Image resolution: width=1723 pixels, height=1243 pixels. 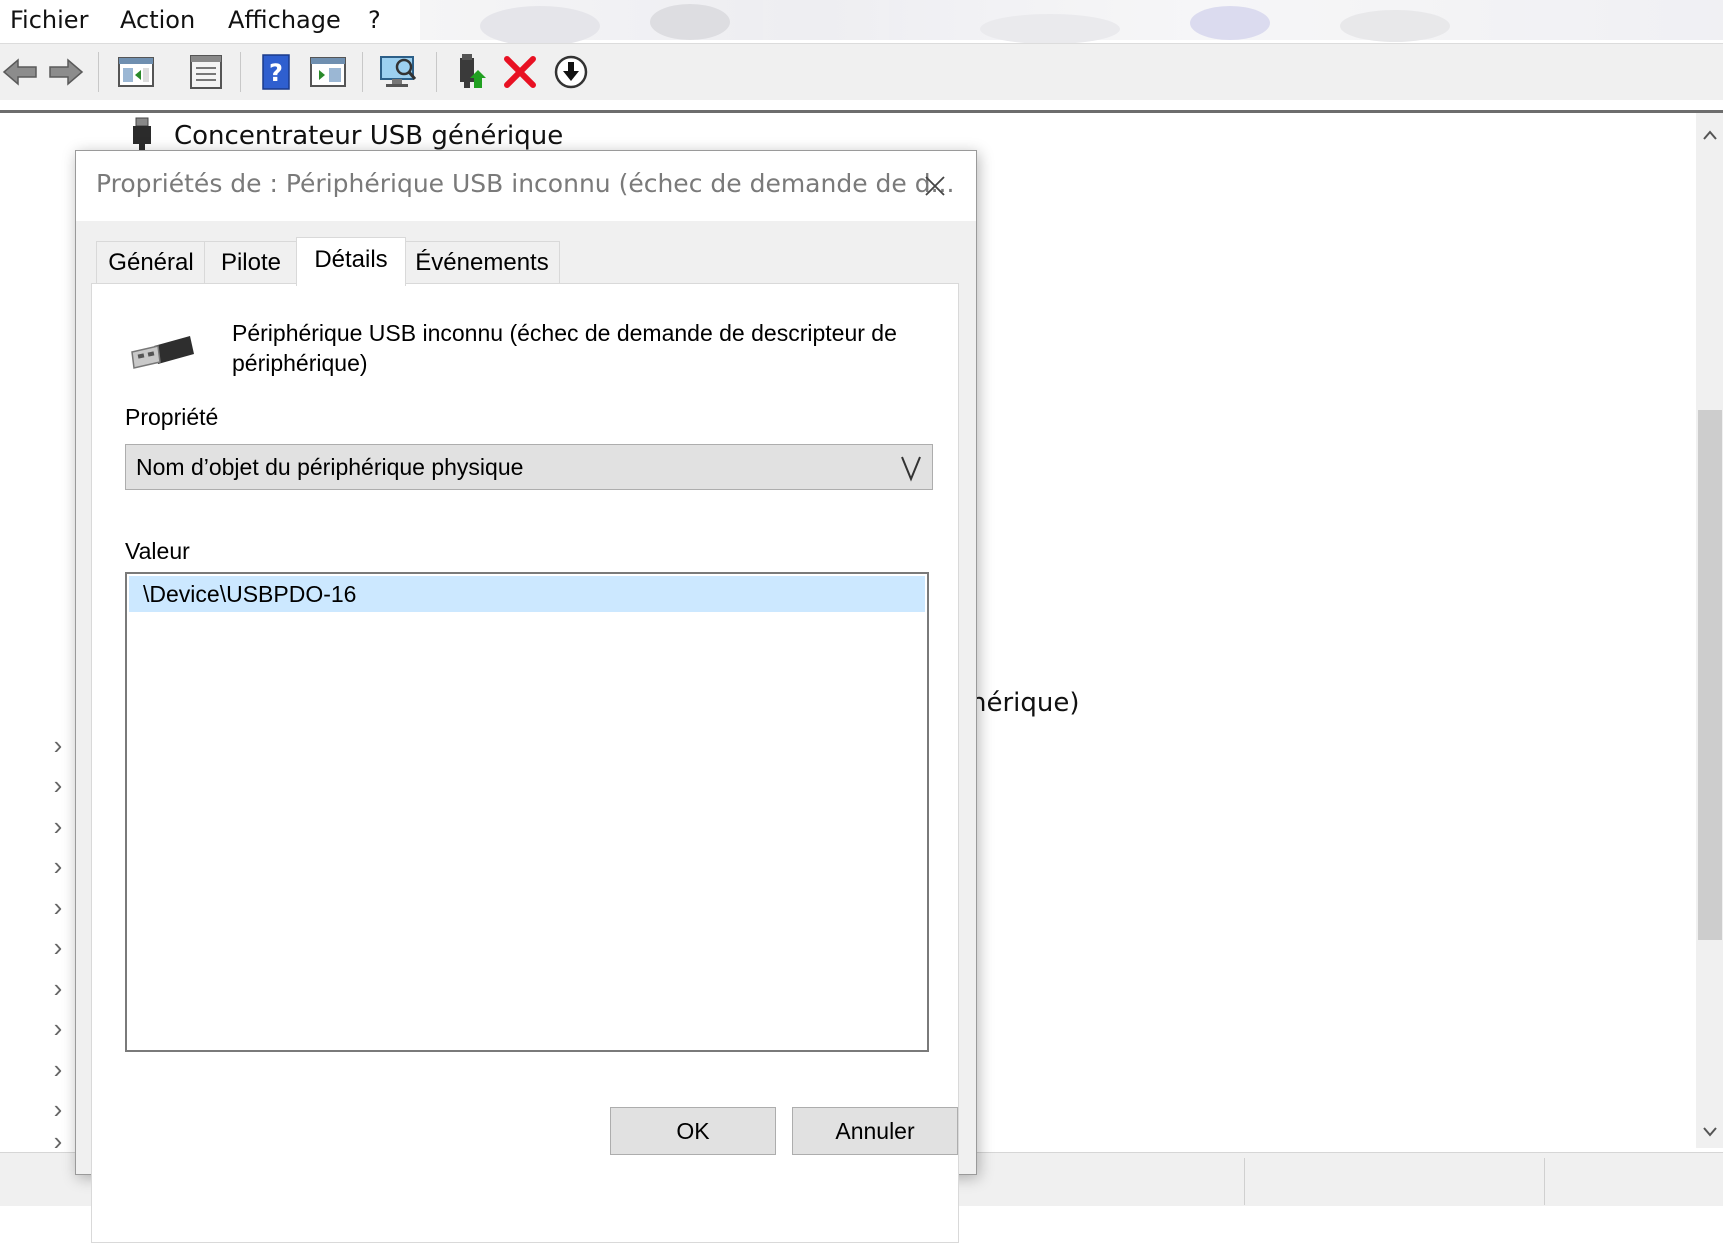 What do you see at coordinates (1025, 703) in the screenshot?
I see `tree-item-partial-text: nérique)` at bounding box center [1025, 703].